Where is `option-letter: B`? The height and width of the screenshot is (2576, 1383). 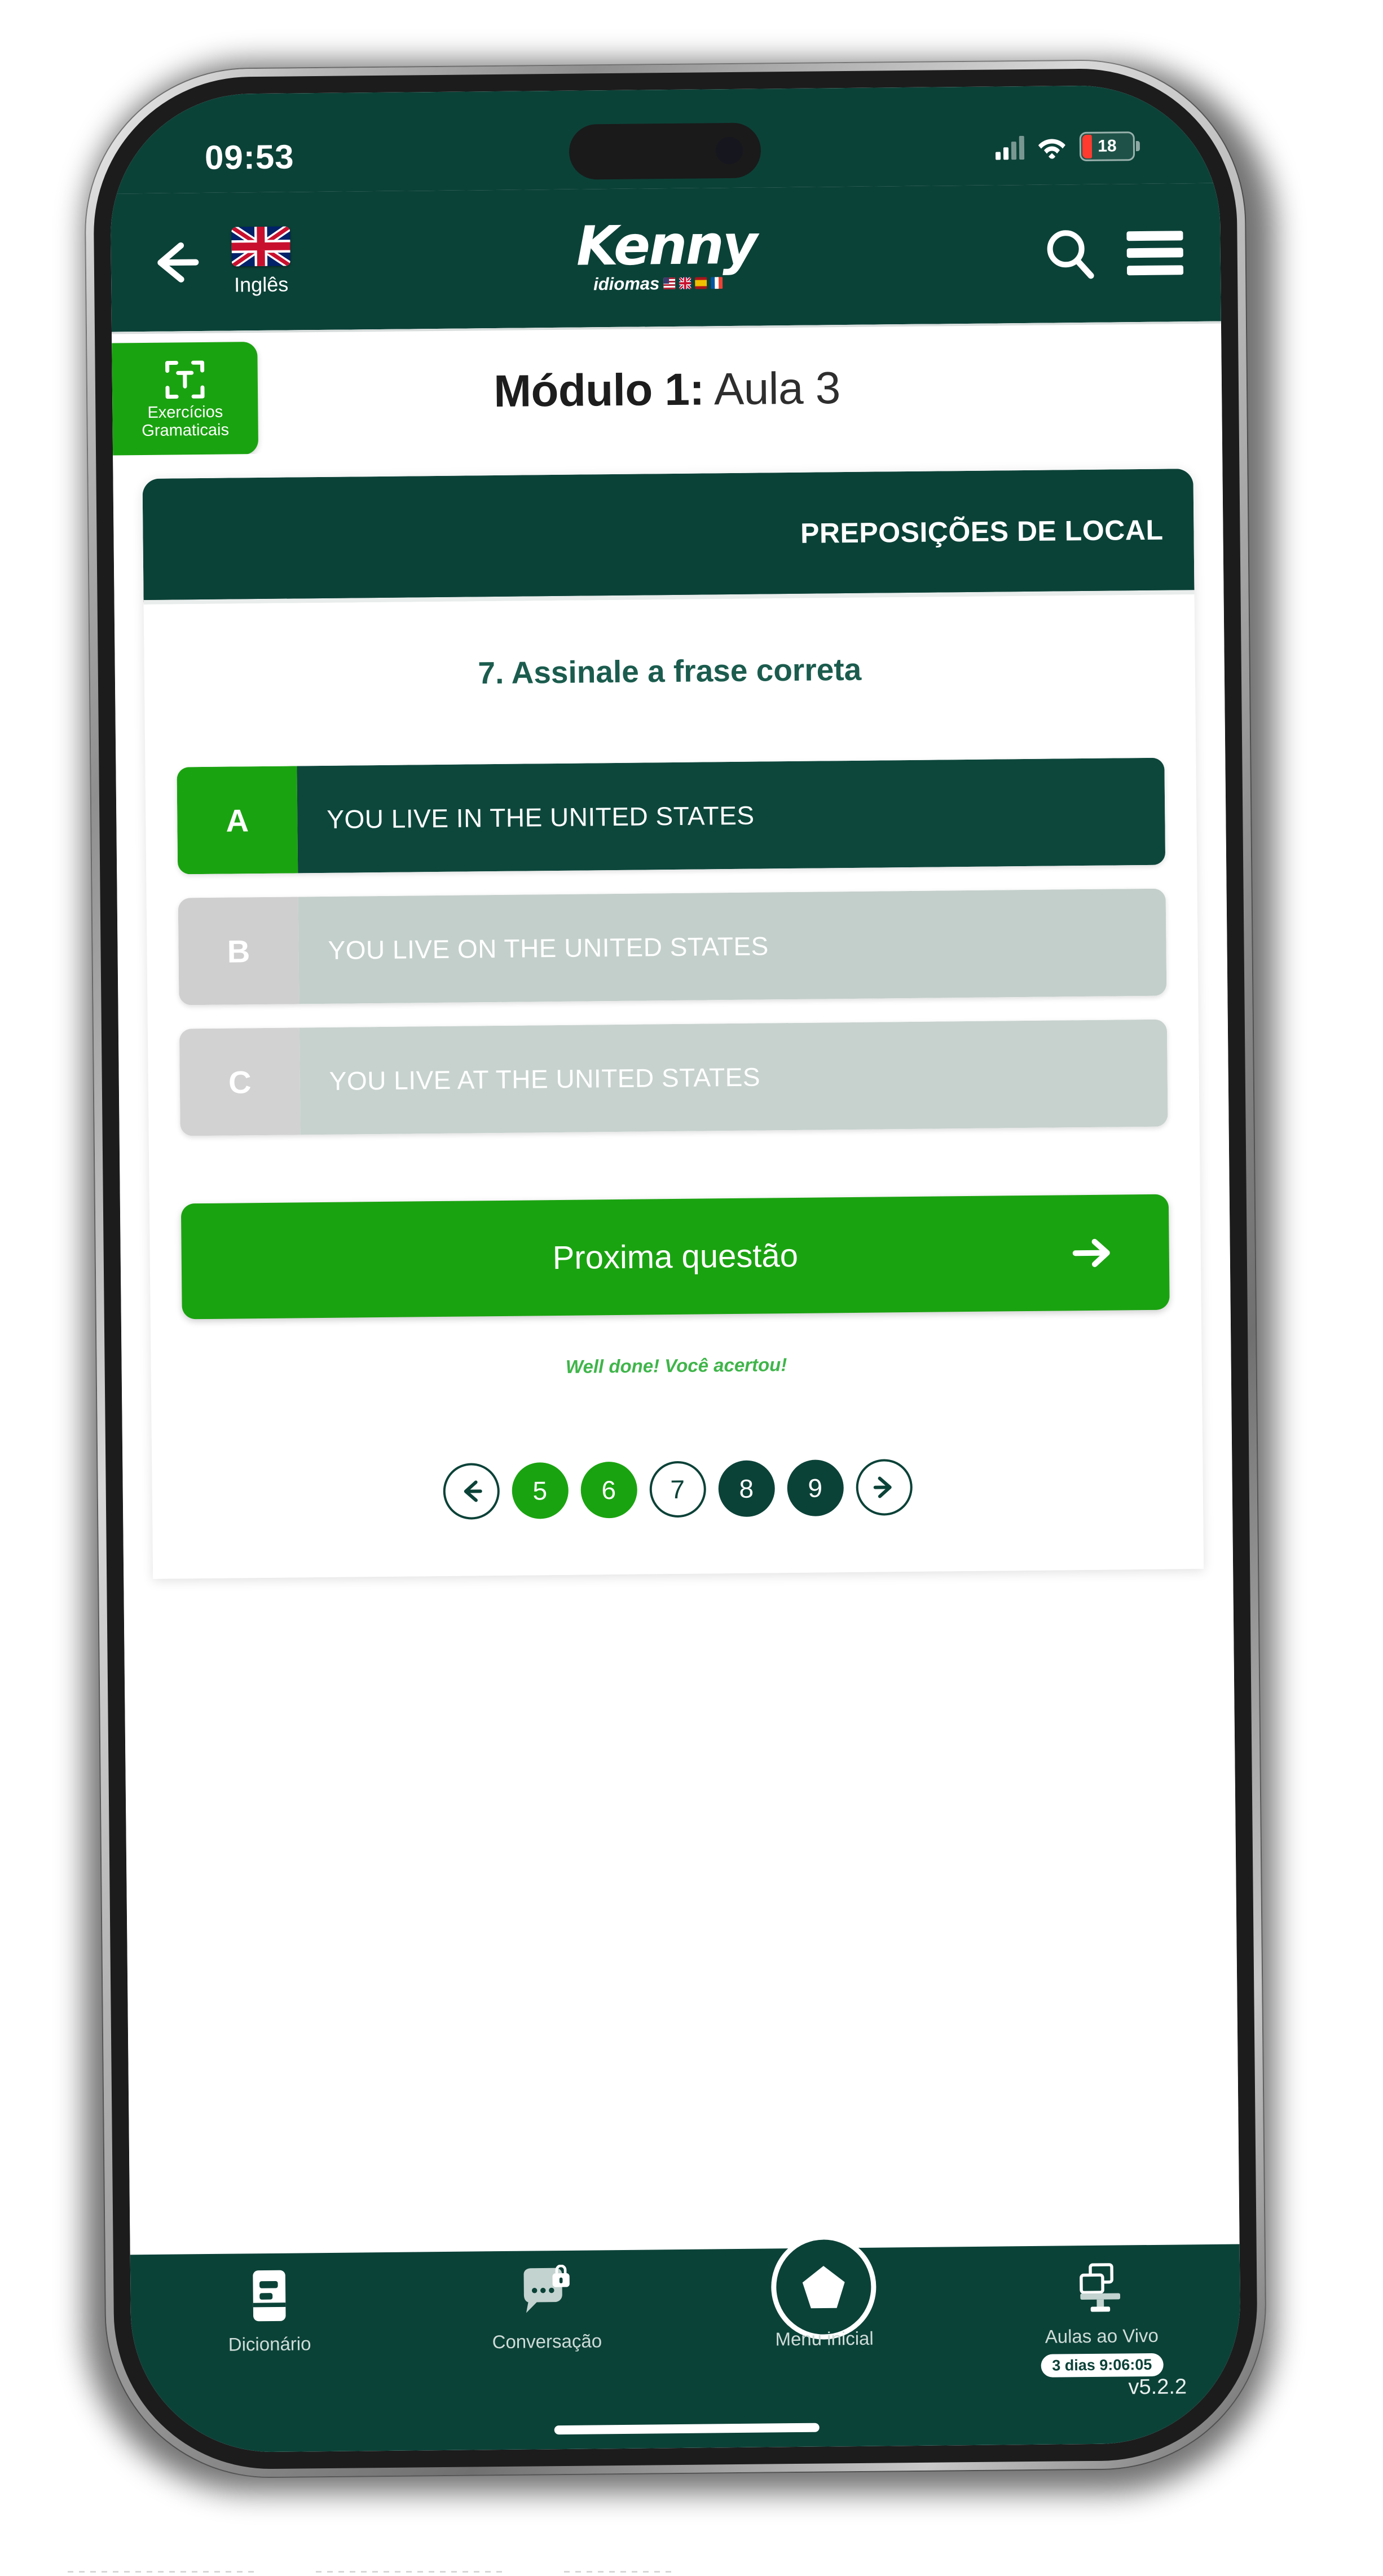 option-letter: B is located at coordinates (239, 951).